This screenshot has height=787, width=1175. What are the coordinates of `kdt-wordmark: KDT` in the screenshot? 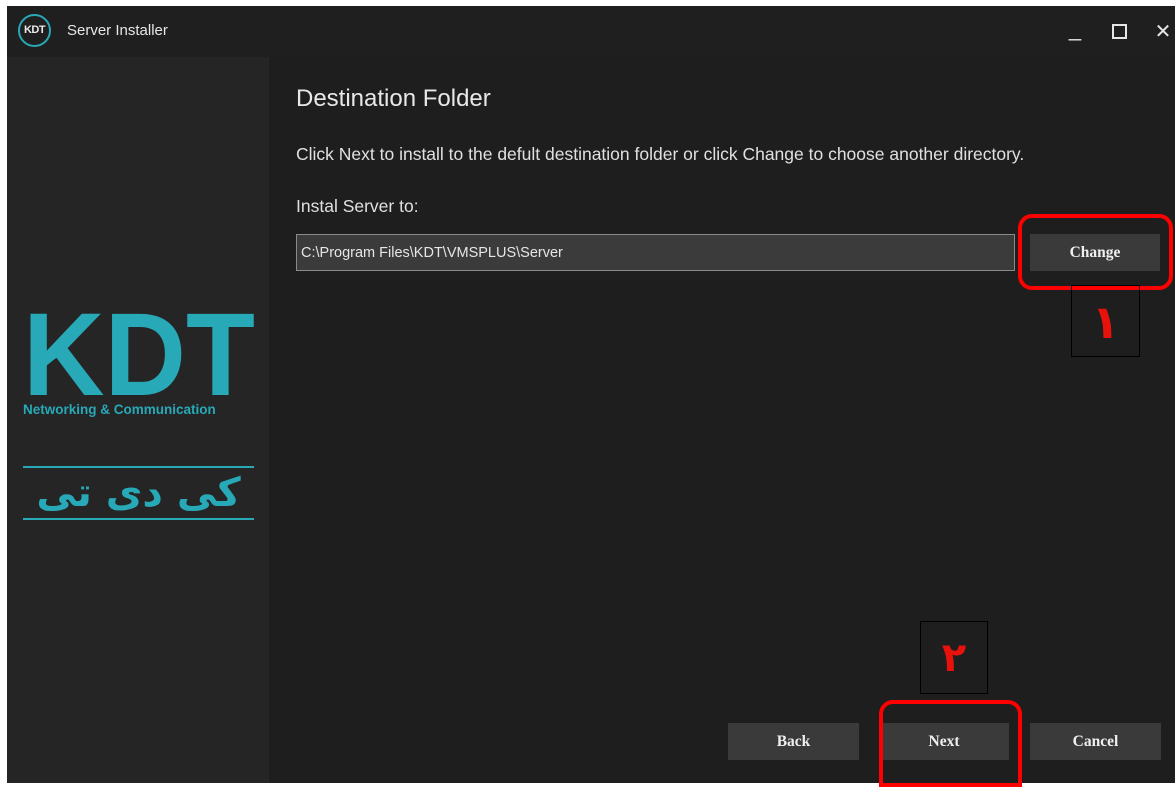 It's located at (139, 351).